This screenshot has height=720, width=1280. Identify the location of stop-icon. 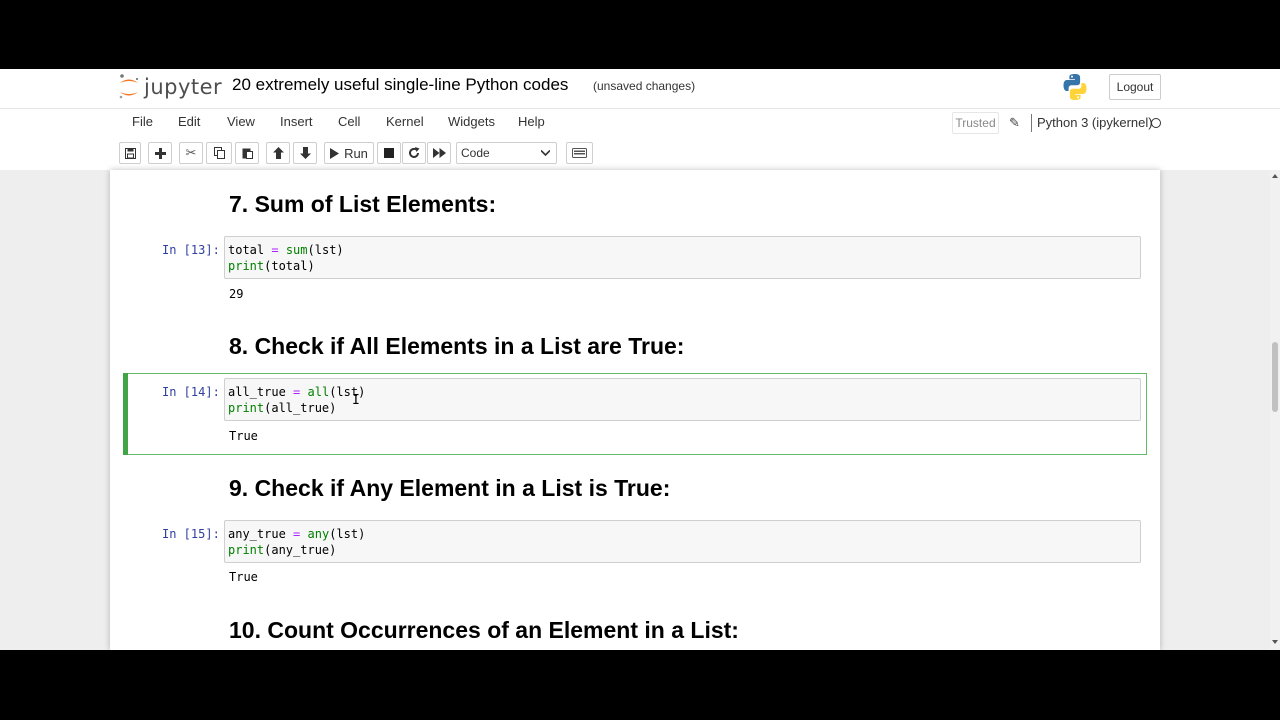
(389, 153).